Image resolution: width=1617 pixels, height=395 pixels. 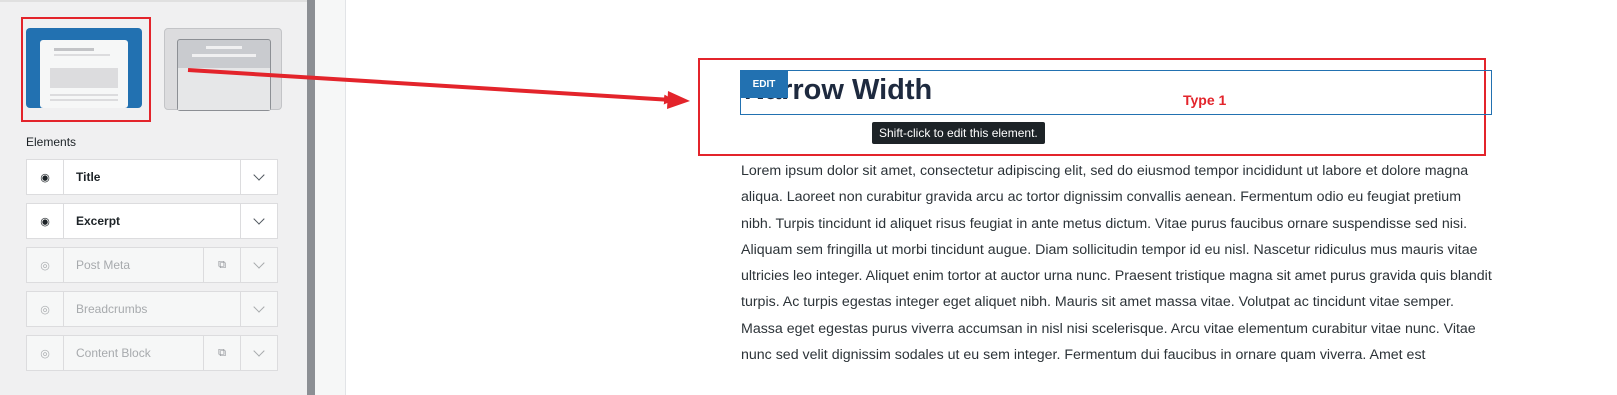 What do you see at coordinates (152, 353) in the screenshot?
I see `element-row-content-block: ◎ Content Block ⧉` at bounding box center [152, 353].